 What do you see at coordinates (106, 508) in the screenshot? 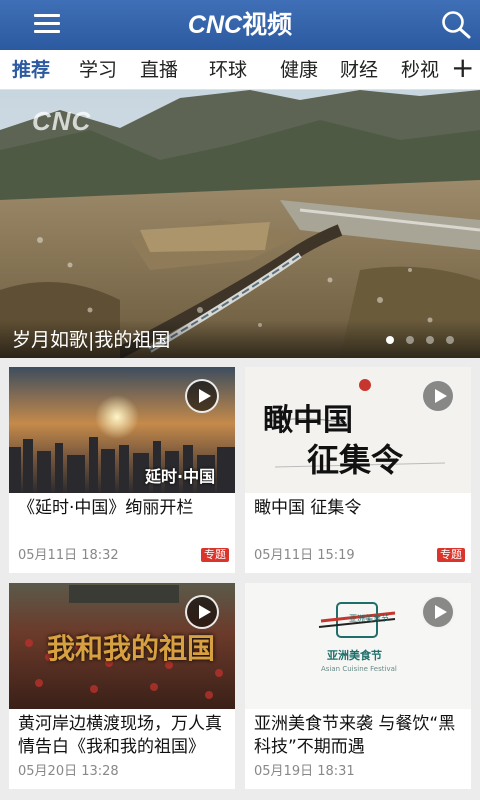
I see `video-title: 《延时·中国》绚丽开栏` at bounding box center [106, 508].